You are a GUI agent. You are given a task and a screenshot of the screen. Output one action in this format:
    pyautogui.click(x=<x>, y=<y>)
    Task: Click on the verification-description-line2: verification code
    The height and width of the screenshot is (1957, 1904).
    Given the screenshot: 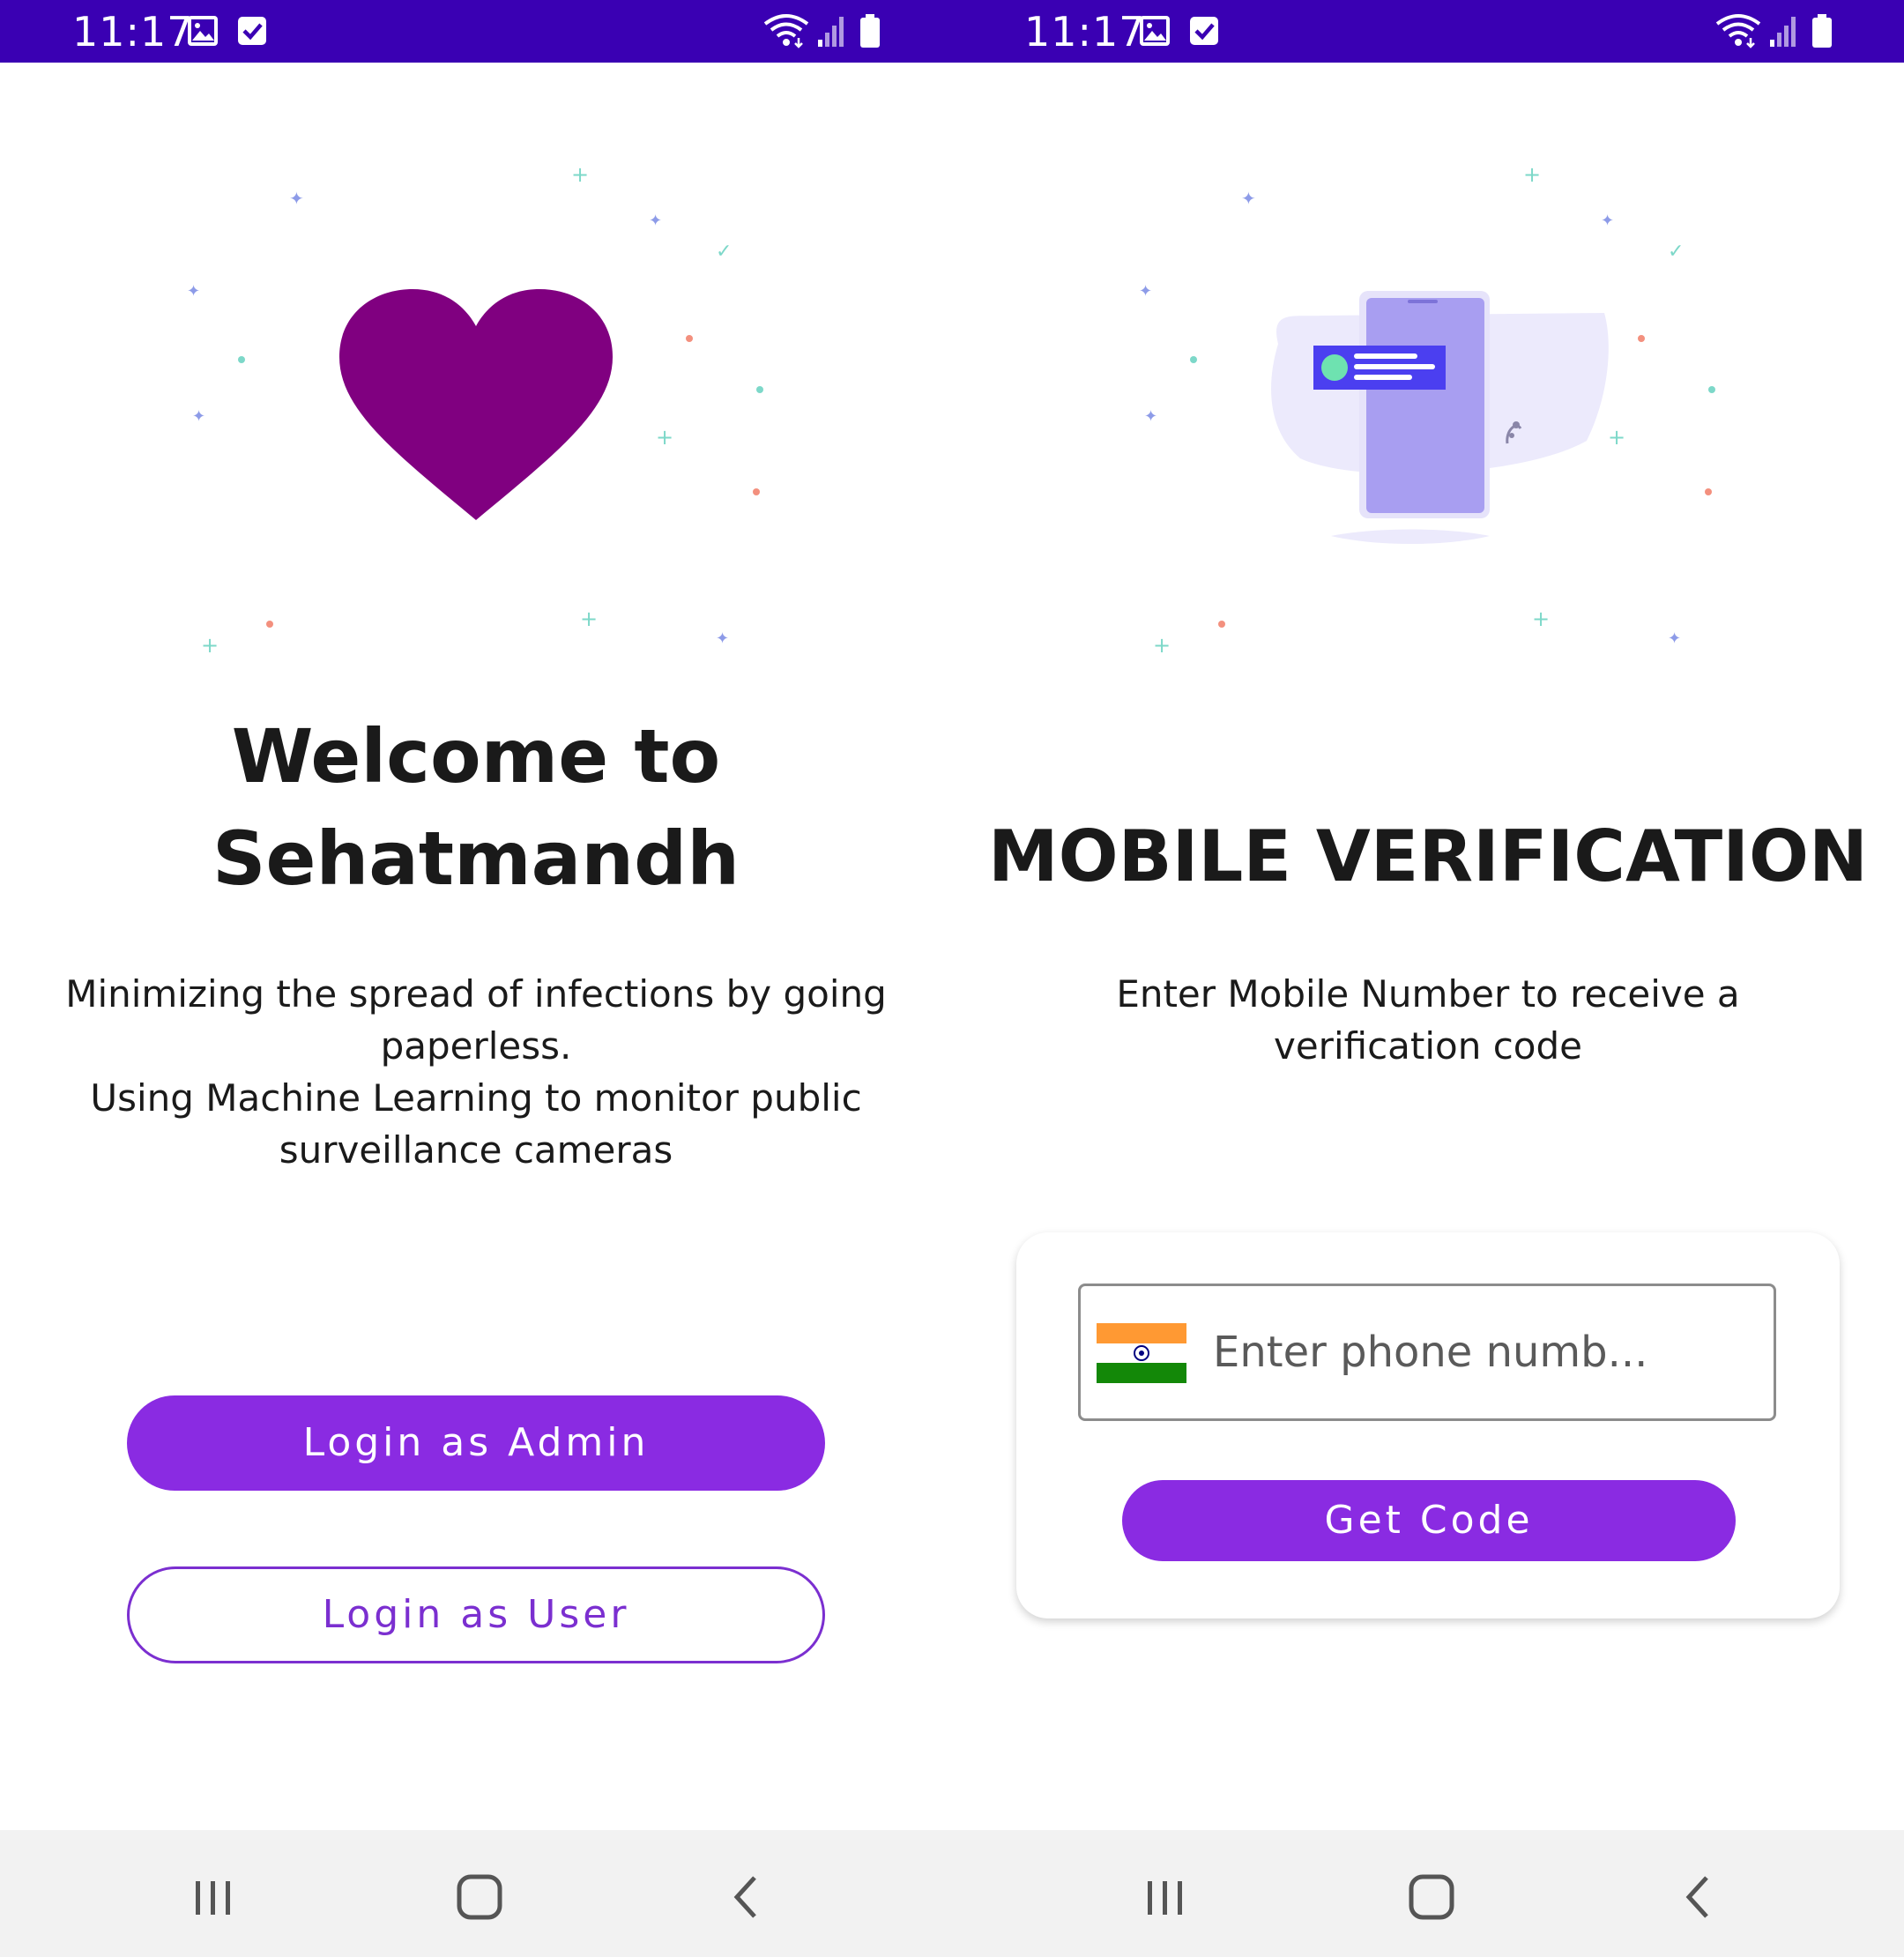 What is the action you would take?
    pyautogui.click(x=1427, y=1046)
    